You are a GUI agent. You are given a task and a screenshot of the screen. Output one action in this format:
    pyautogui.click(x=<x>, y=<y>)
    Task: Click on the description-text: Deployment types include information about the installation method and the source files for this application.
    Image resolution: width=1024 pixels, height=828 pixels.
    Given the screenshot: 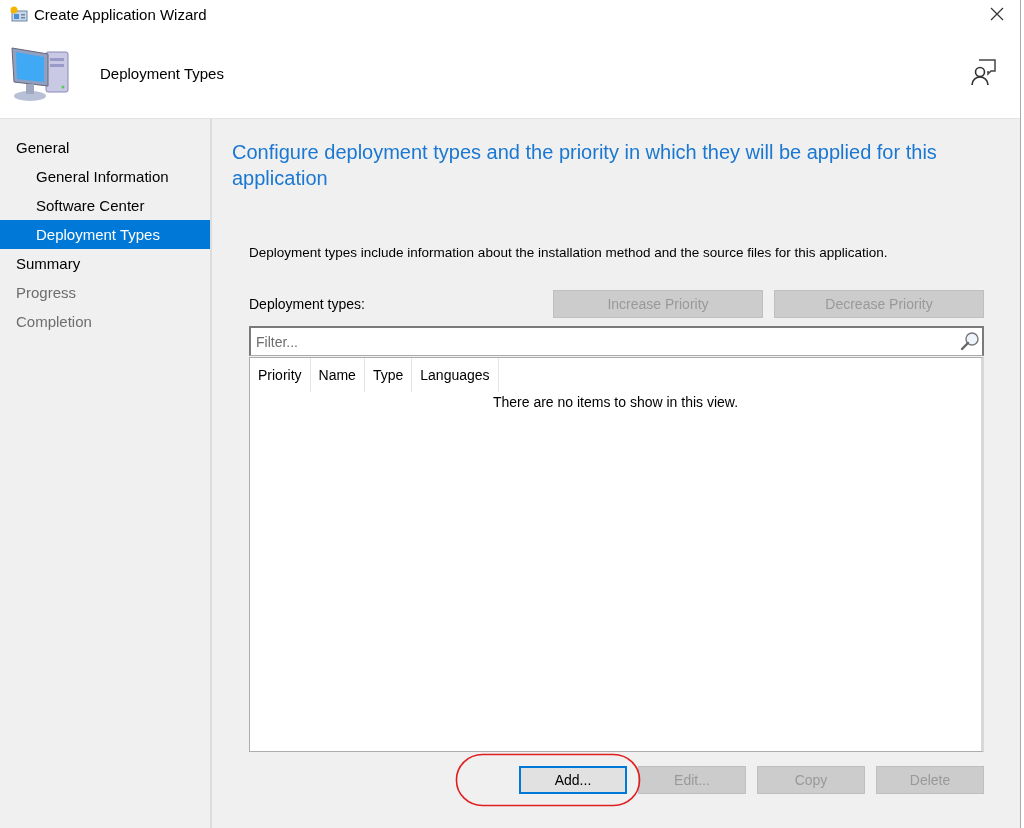 What is the action you would take?
    pyautogui.click(x=569, y=252)
    